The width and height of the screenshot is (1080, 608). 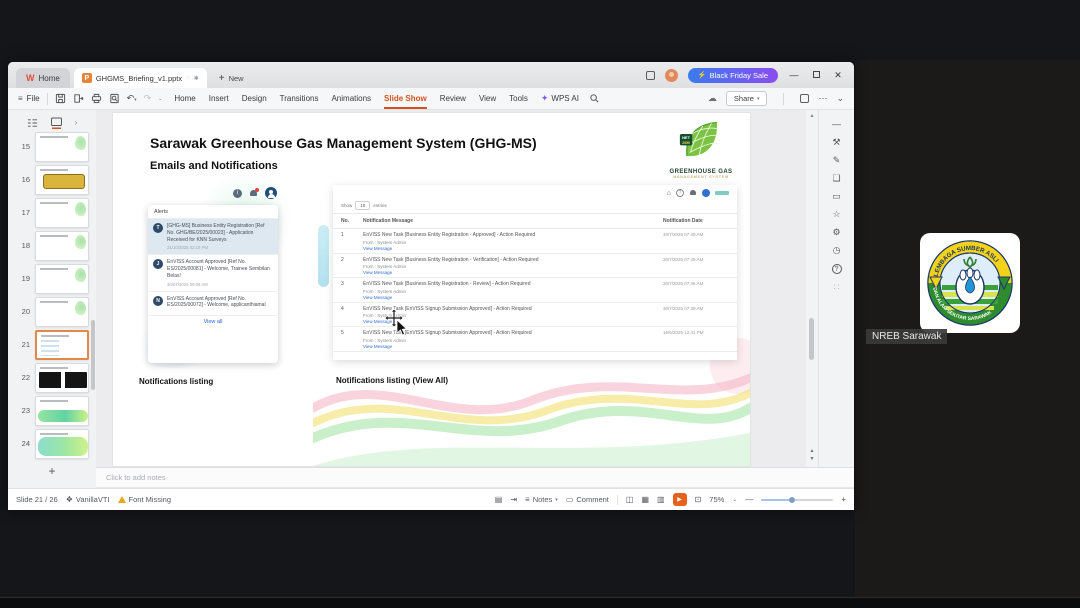 What do you see at coordinates (96, 98) in the screenshot?
I see `print-icon` at bounding box center [96, 98].